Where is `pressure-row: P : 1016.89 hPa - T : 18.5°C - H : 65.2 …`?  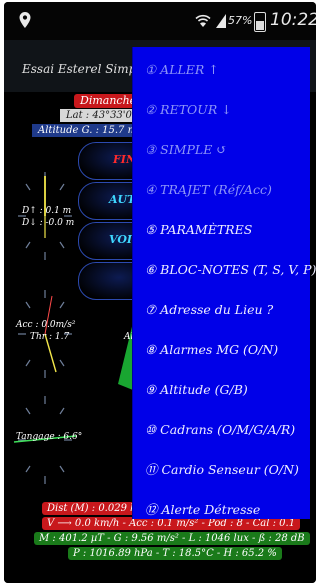
pressure-row: P : 1016.89 hPa - T : 18.5°C - H : 65.2 … is located at coordinates (175, 553).